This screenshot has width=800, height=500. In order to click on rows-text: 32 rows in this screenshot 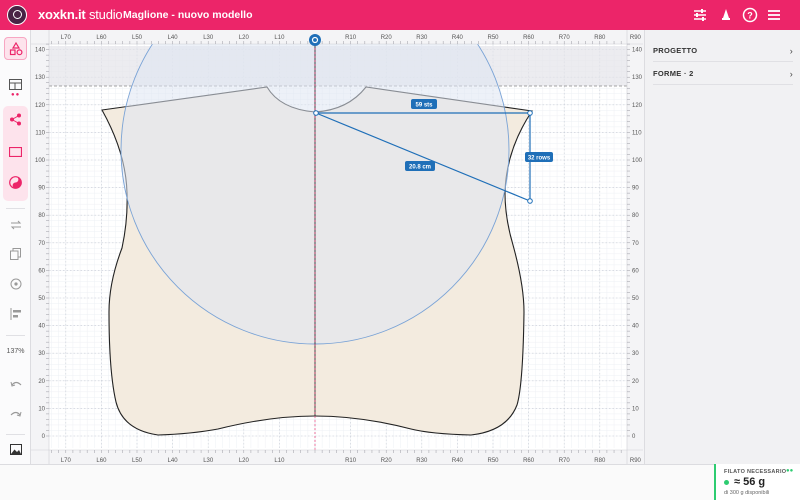, I will do `click(539, 159)`.